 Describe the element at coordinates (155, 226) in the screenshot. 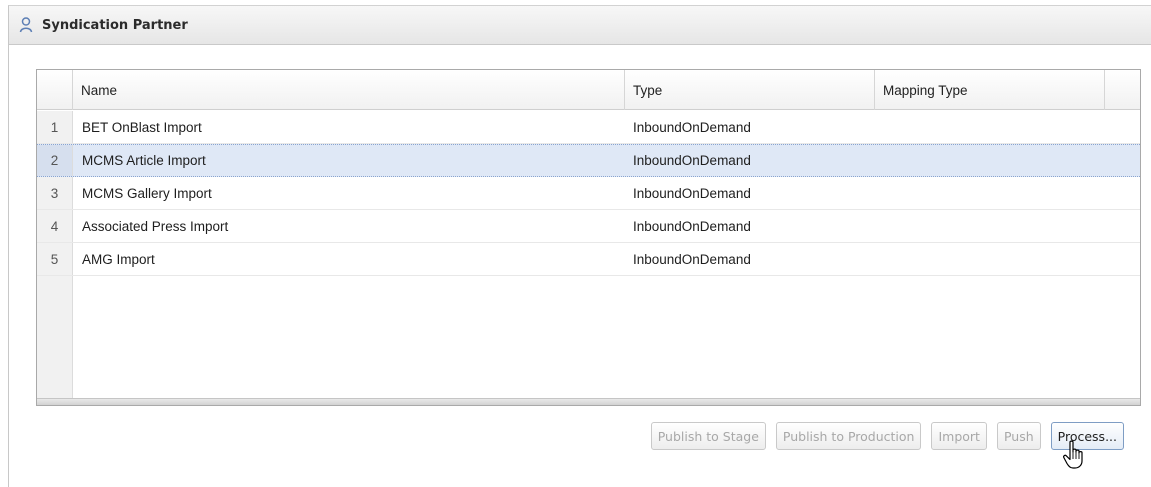

I see `cell-name: Associated Press Import` at that location.